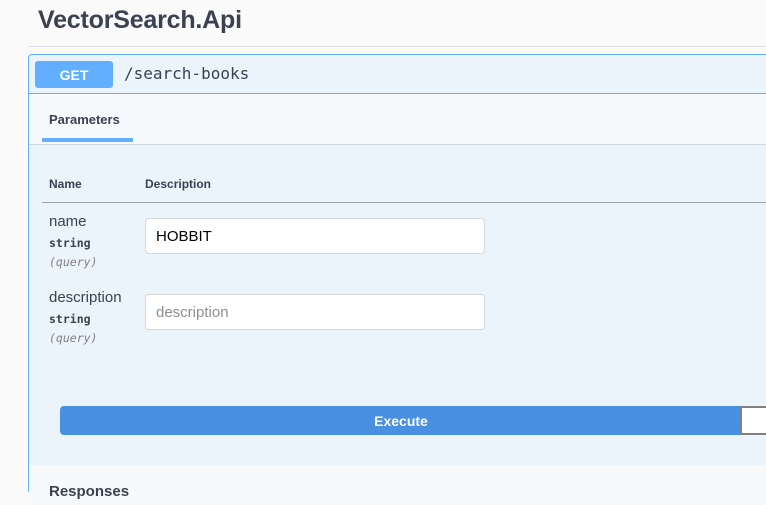 The image size is (766, 505). What do you see at coordinates (401, 420) in the screenshot?
I see `execute-button: Execute` at bounding box center [401, 420].